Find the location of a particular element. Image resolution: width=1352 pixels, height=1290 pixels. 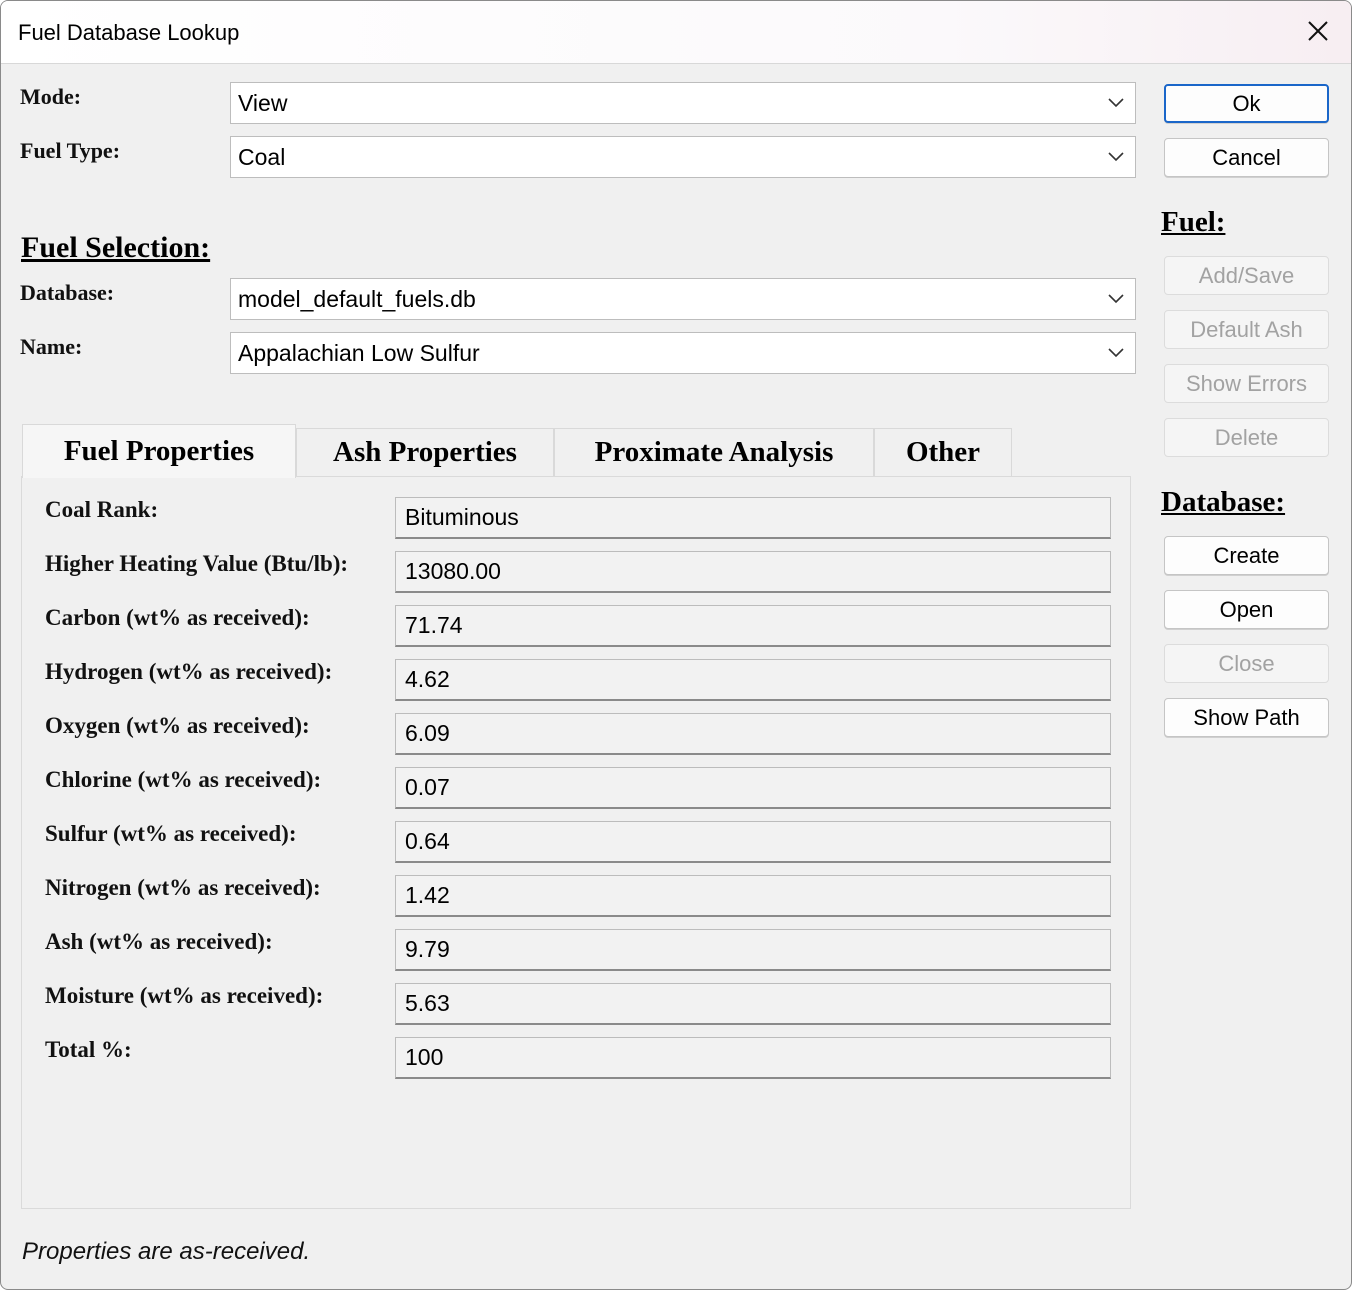

delete-button: Delete is located at coordinates (1246, 437).